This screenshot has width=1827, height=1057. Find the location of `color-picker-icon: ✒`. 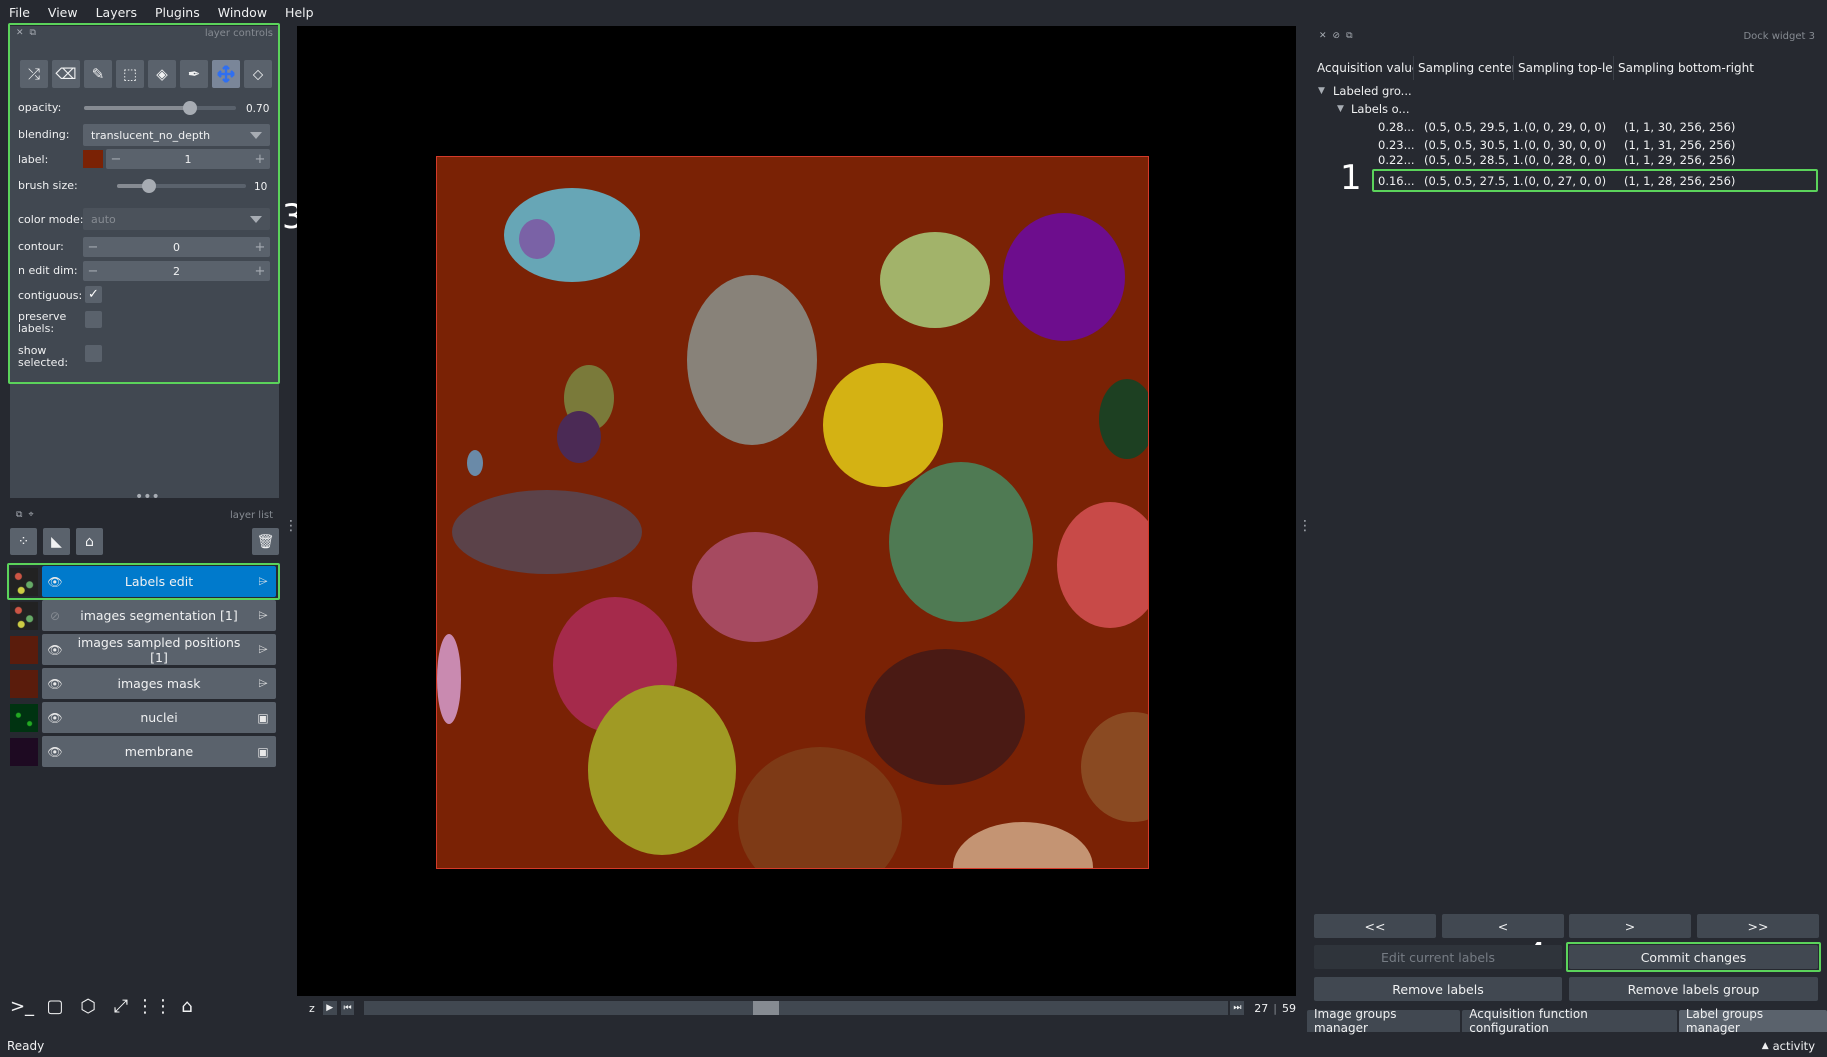

color-picker-icon: ✒ is located at coordinates (194, 74).